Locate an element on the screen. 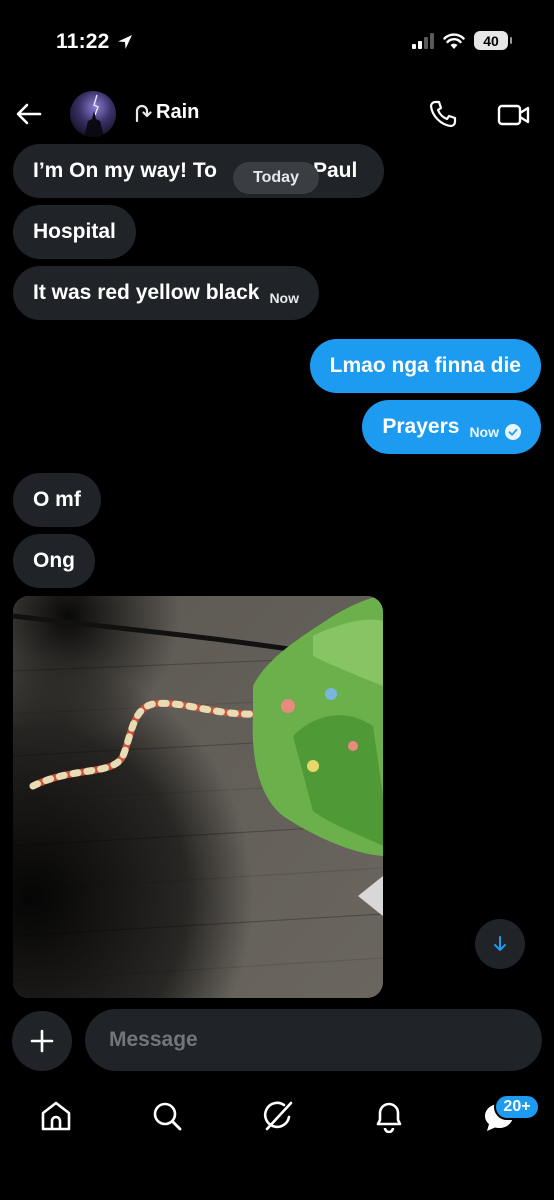 The height and width of the screenshot is (1200, 554). arrow-down-icon is located at coordinates (500, 943).